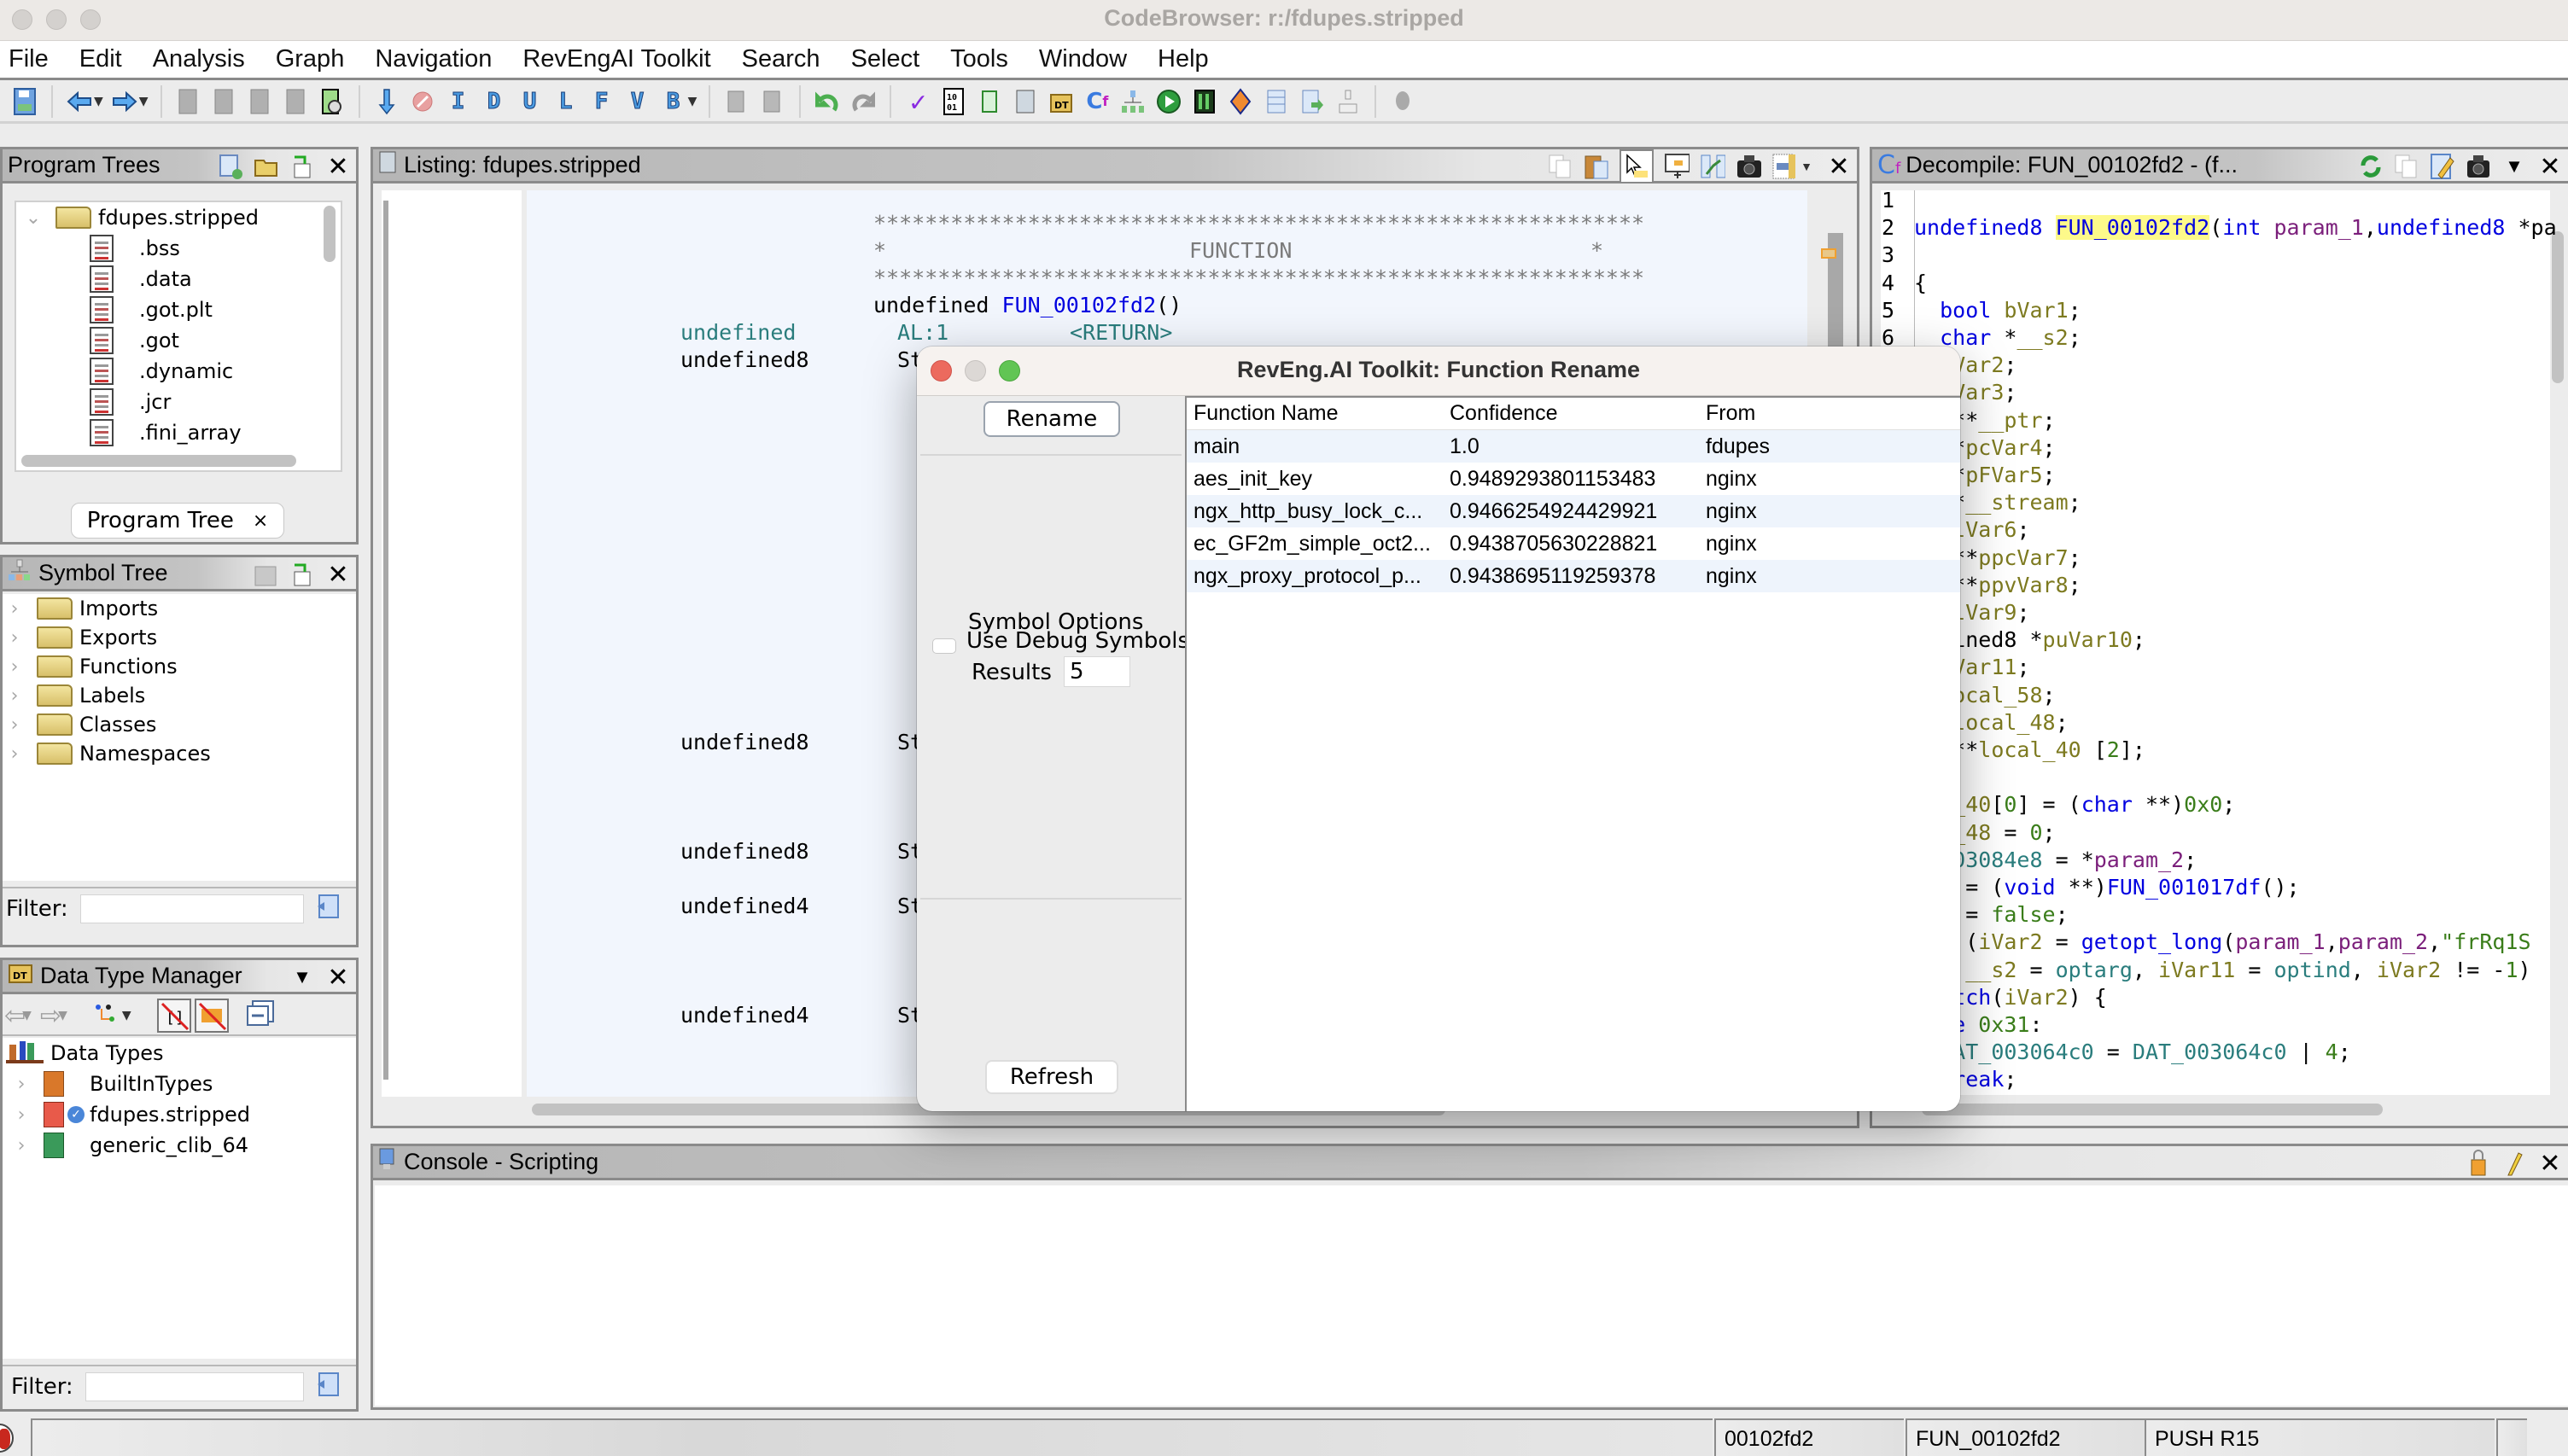 The image size is (2568, 1456). What do you see at coordinates (178, 217) in the screenshot?
I see `tree-root: ⌄ fdupes.stripped` at bounding box center [178, 217].